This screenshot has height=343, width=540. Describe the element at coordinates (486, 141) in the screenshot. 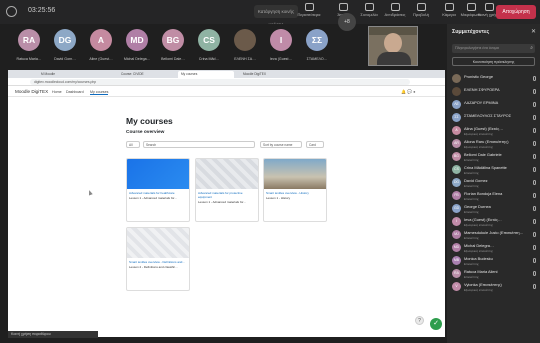

I see `participant-name: Aliona Raru (Επισκέπτης)` at that location.